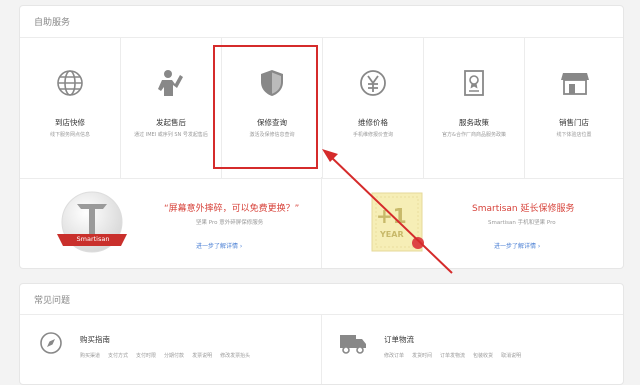 Image resolution: width=640 pixels, height=385 pixels. Describe the element at coordinates (474, 122) in the screenshot. I see `service-title: 服务政策` at that location.